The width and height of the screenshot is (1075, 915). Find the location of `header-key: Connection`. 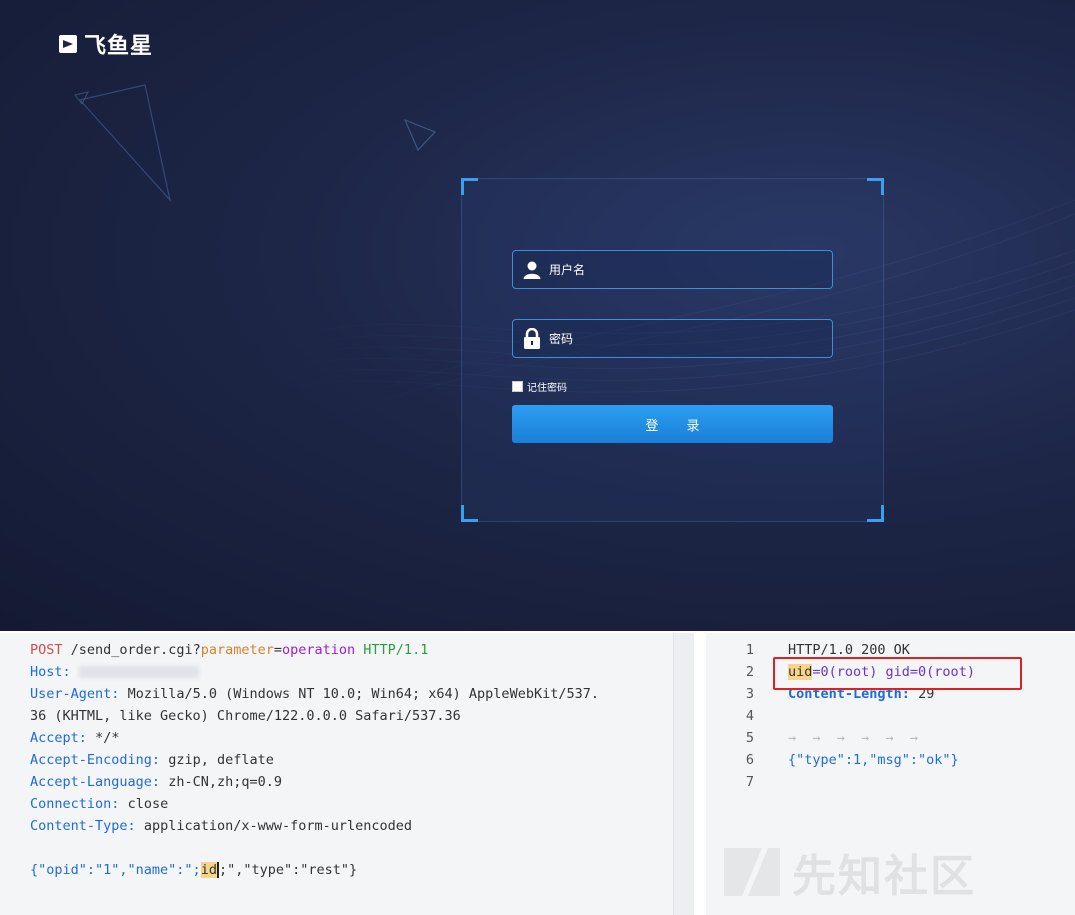

header-key: Connection is located at coordinates (71, 804).